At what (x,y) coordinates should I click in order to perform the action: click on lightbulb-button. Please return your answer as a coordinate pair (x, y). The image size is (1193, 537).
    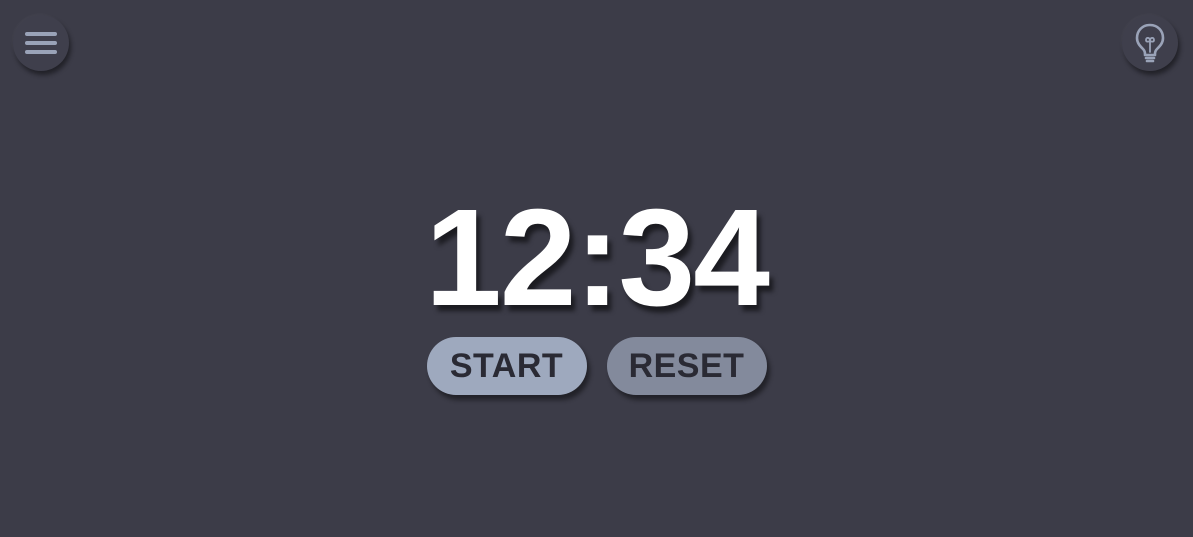
    Looking at the image, I should click on (1150, 43).